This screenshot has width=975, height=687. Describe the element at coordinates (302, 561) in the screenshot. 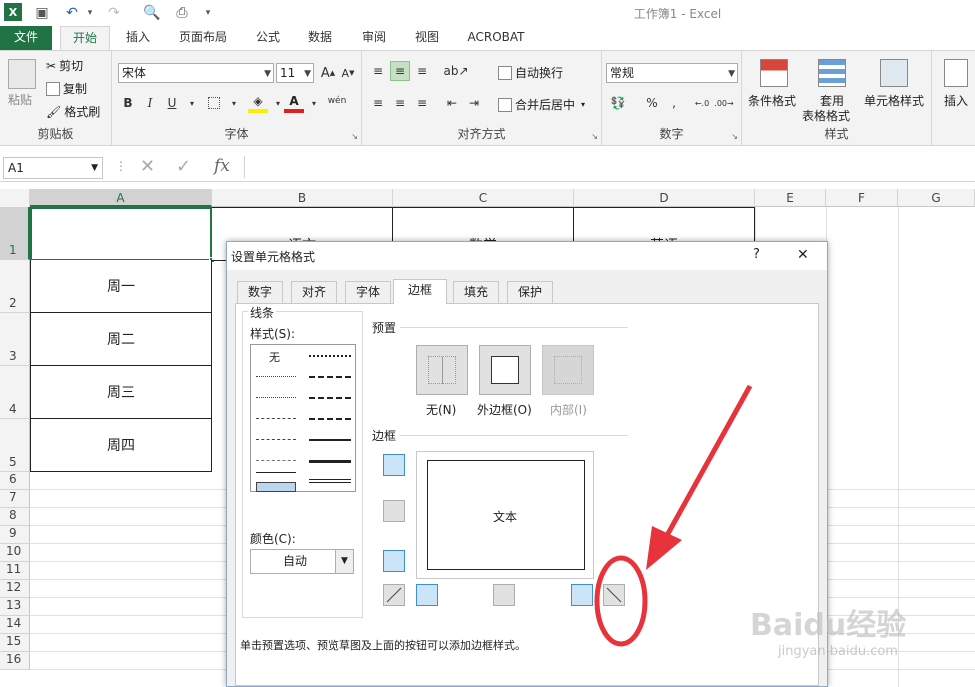

I see `color-select: 自动 ▼` at that location.